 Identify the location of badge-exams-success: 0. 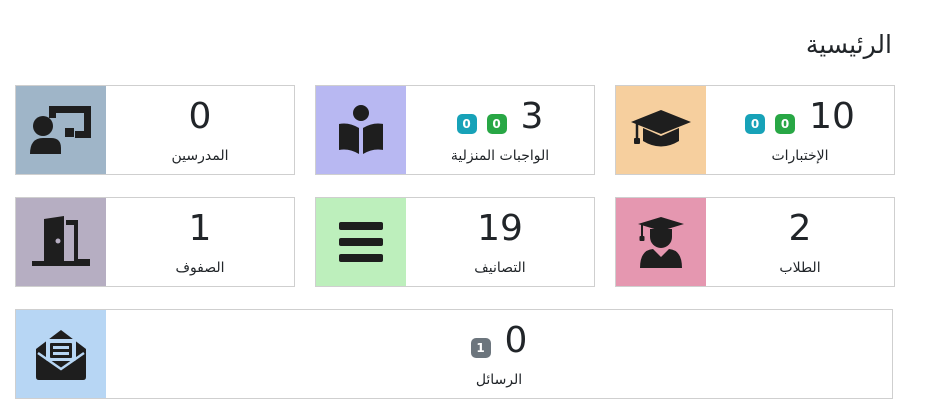
(785, 124).